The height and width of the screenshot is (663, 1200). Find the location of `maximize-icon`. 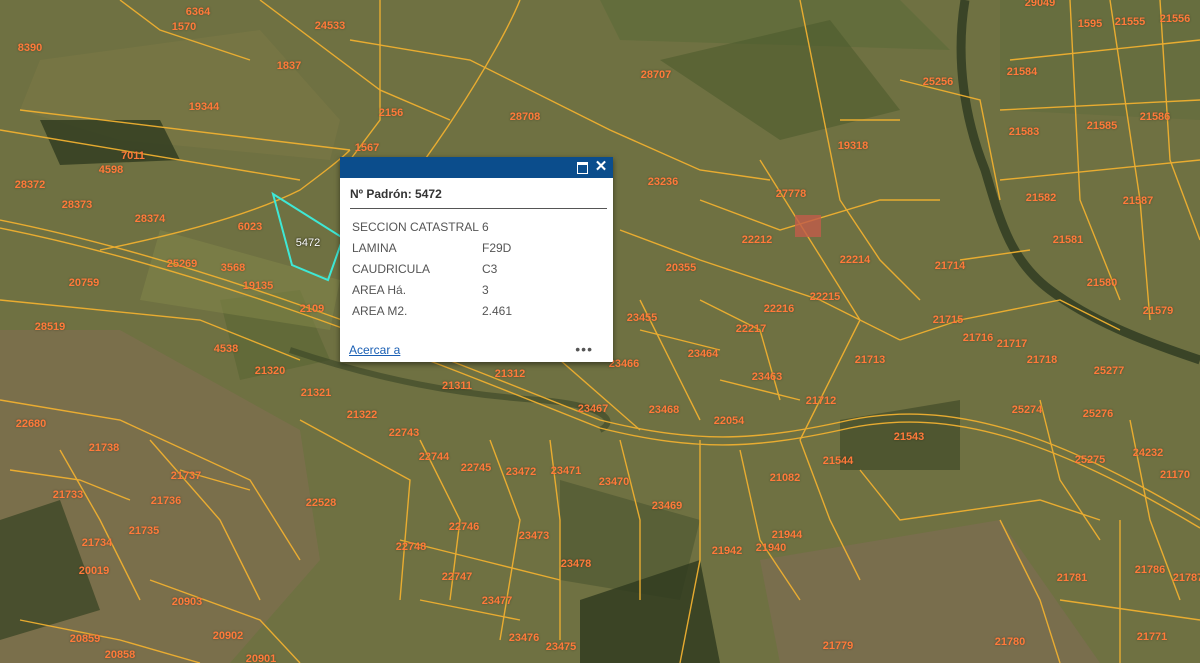

maximize-icon is located at coordinates (582, 167).